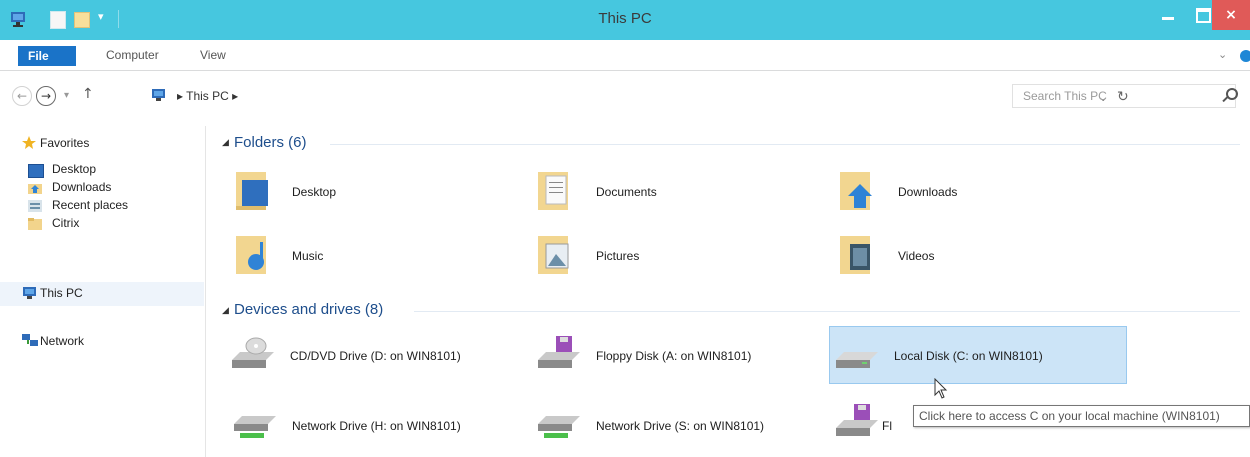  Describe the element at coordinates (307, 256) in the screenshot. I see `folder-music-label: Music` at that location.